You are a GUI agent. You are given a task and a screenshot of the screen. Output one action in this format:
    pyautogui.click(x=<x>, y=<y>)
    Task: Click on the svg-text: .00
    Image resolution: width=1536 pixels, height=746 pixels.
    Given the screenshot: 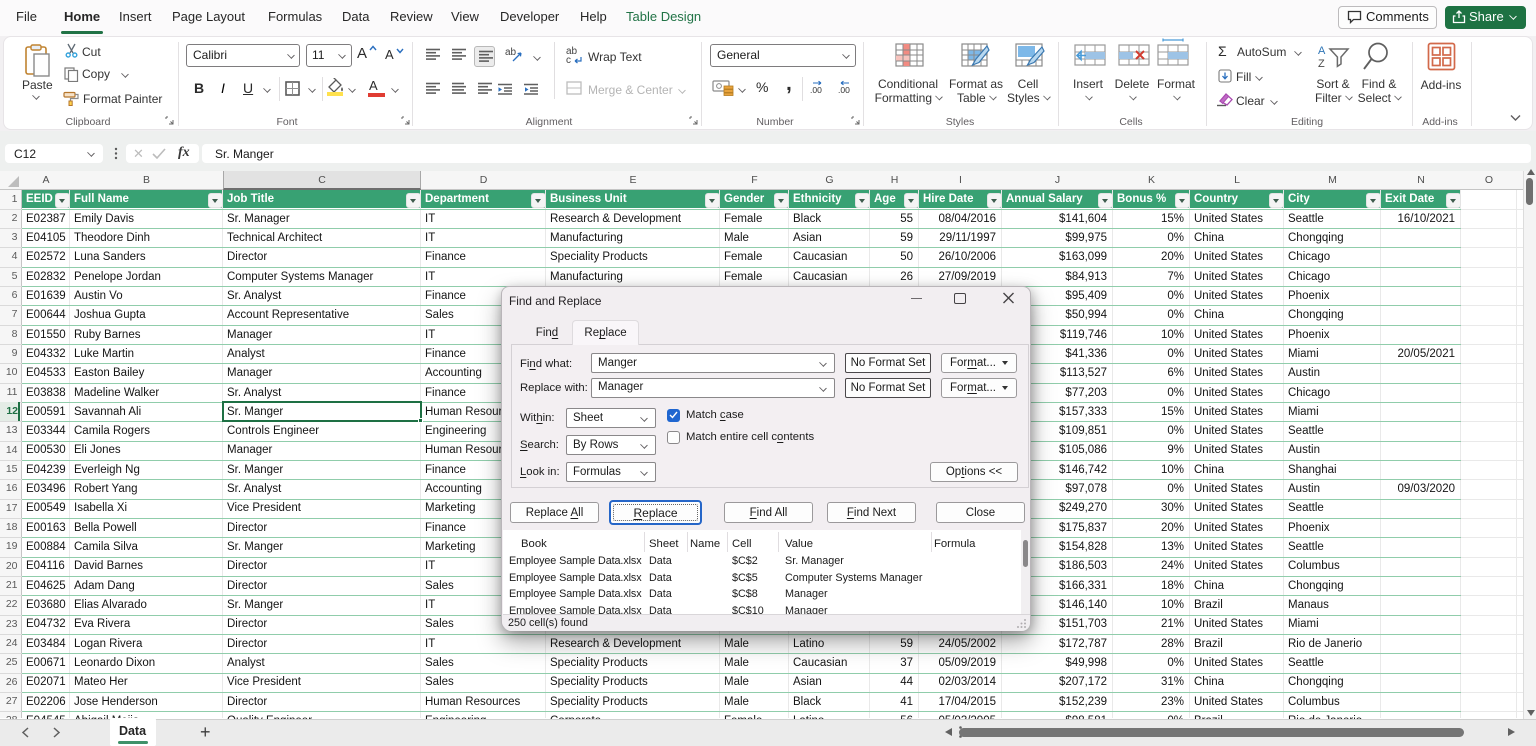 What is the action you would take?
    pyautogui.click(x=816, y=90)
    